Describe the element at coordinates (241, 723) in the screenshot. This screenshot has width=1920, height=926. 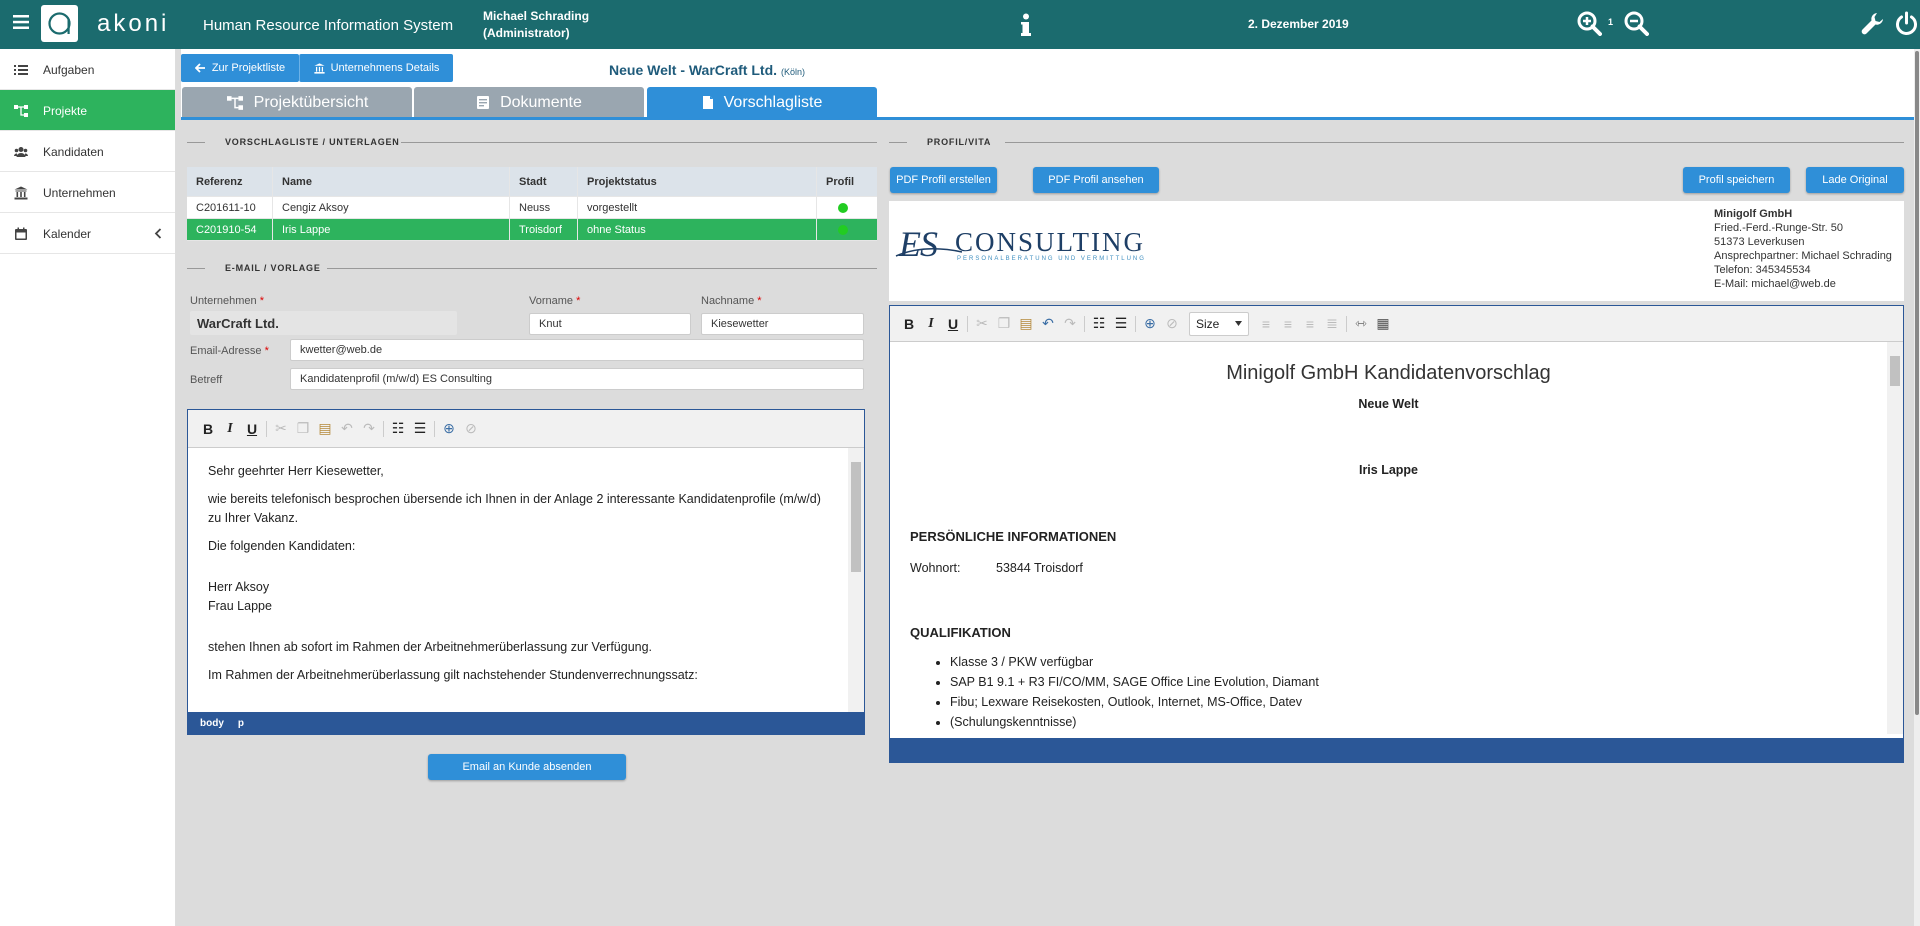
I see `element-path-p: p` at that location.